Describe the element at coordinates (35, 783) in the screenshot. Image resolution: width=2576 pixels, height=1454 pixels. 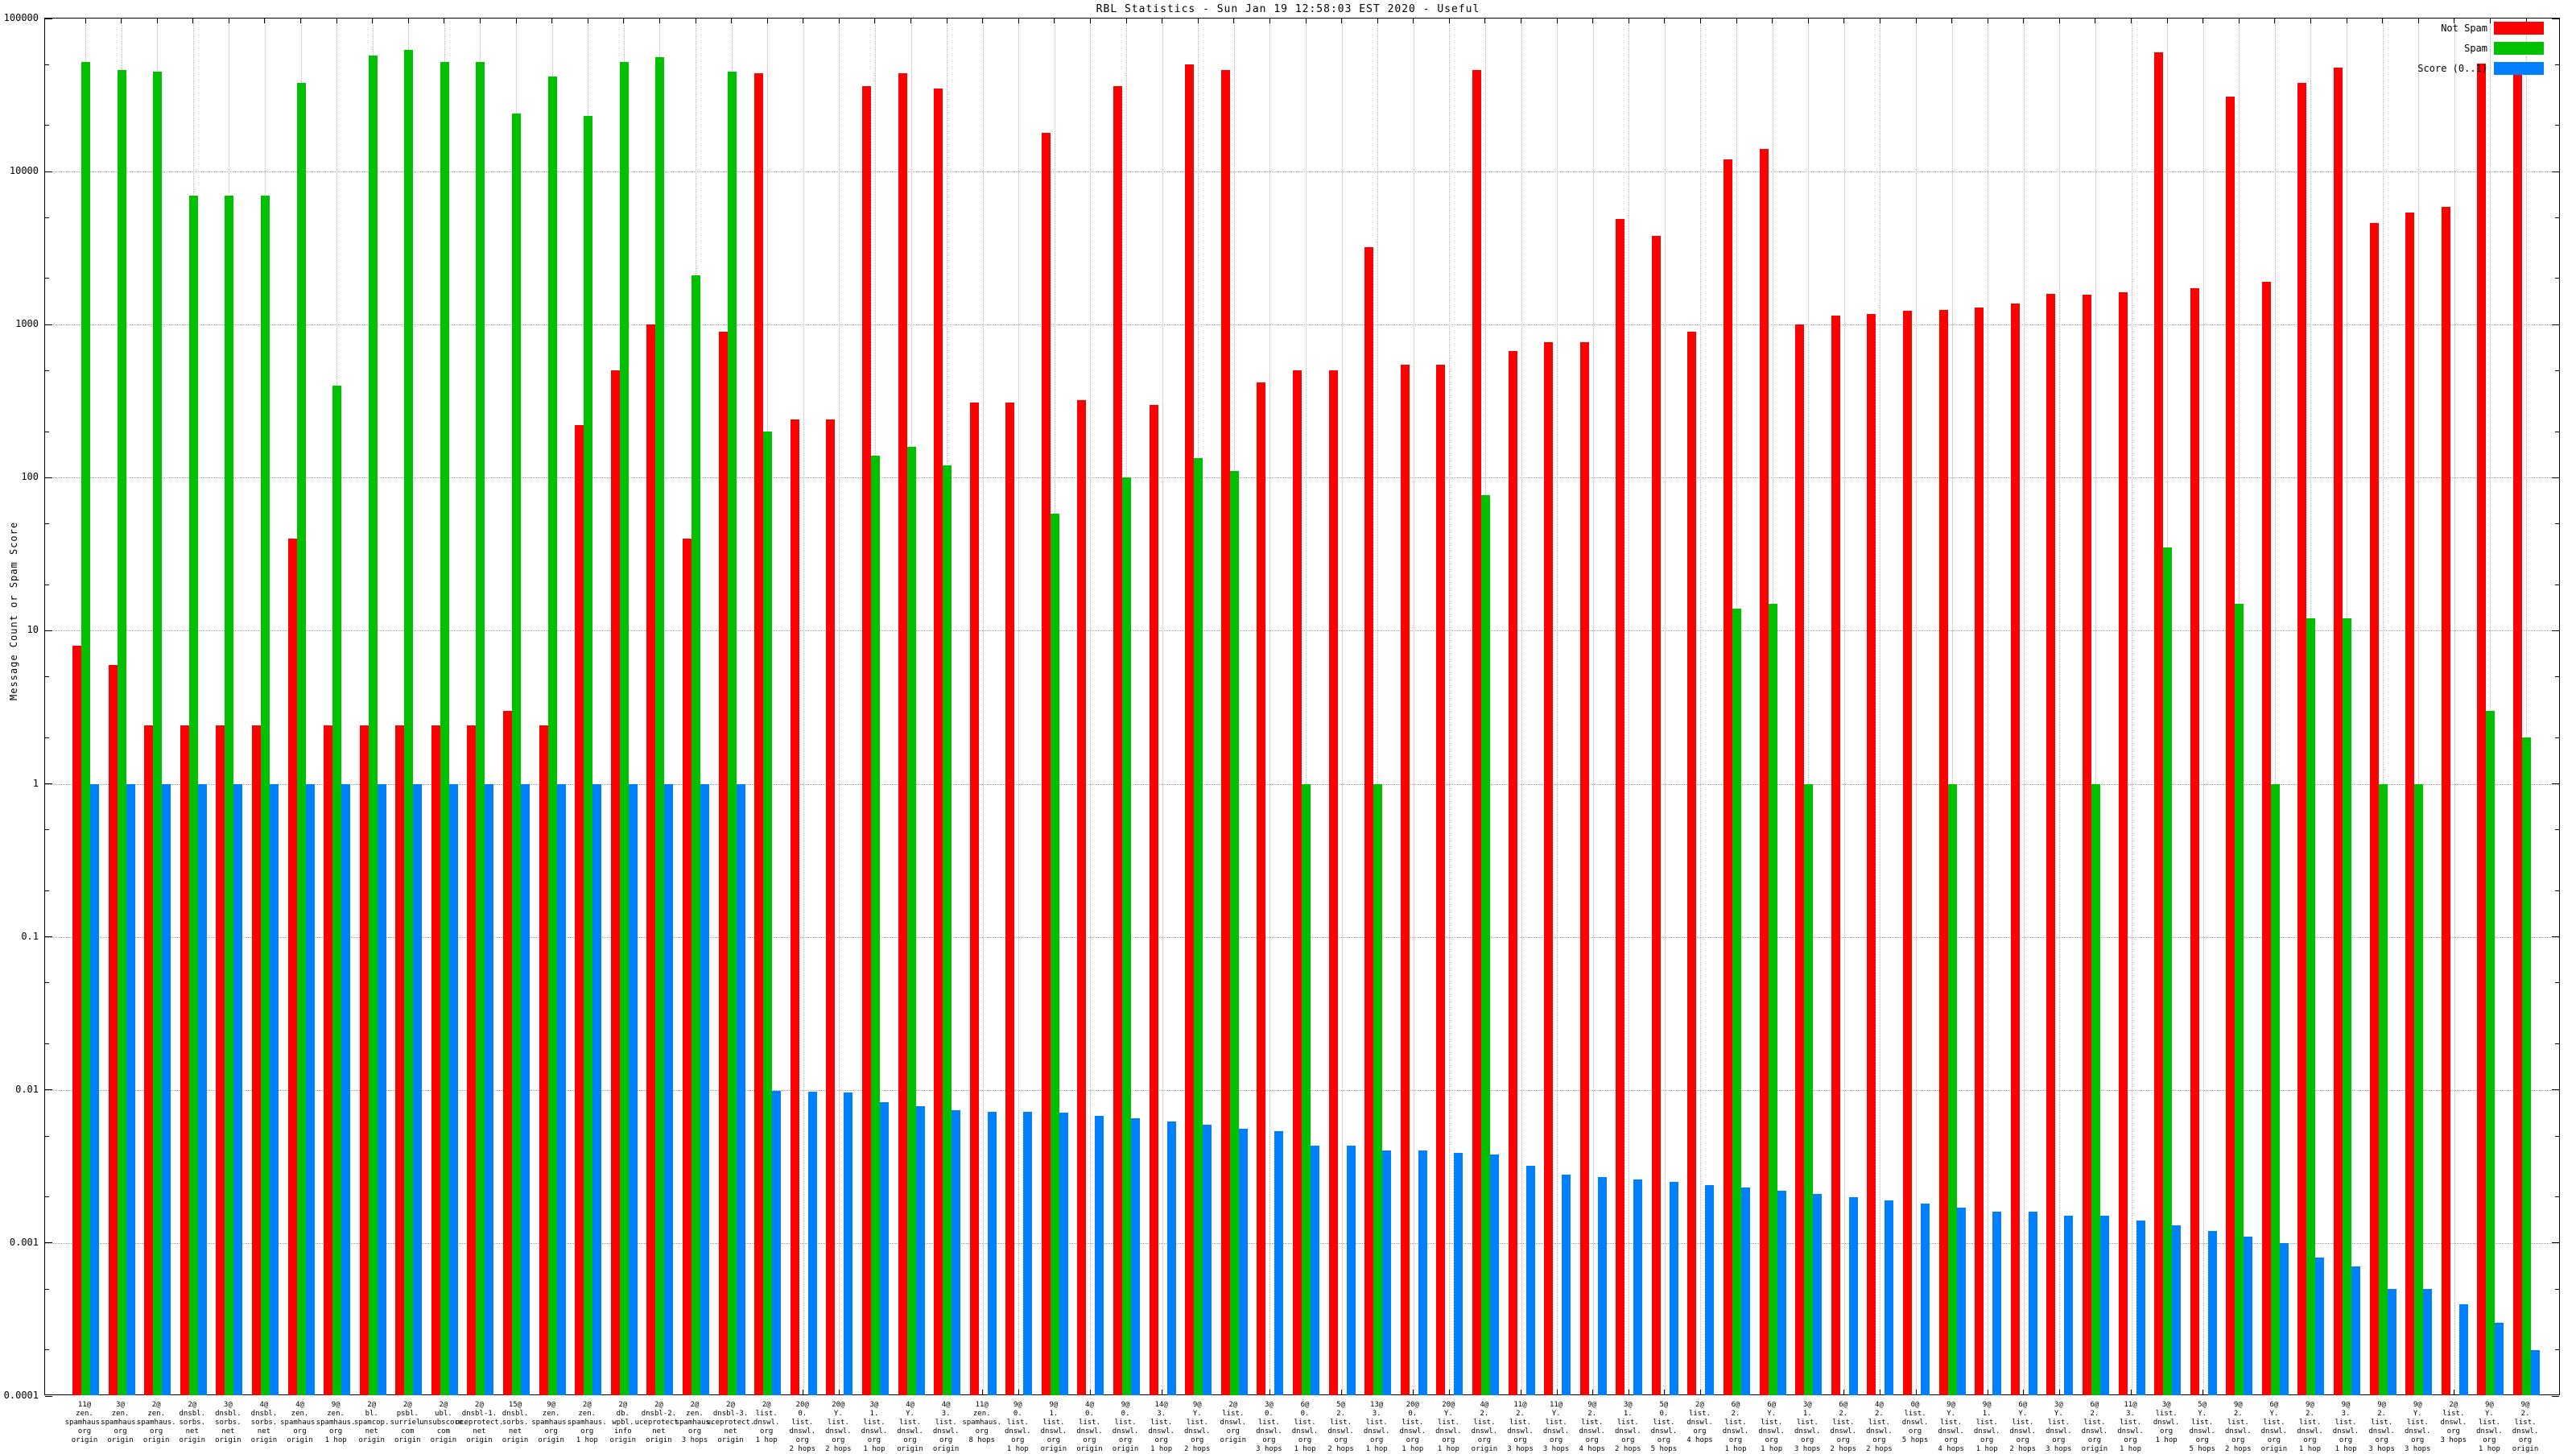
I see `y-tick-label: 1` at that location.